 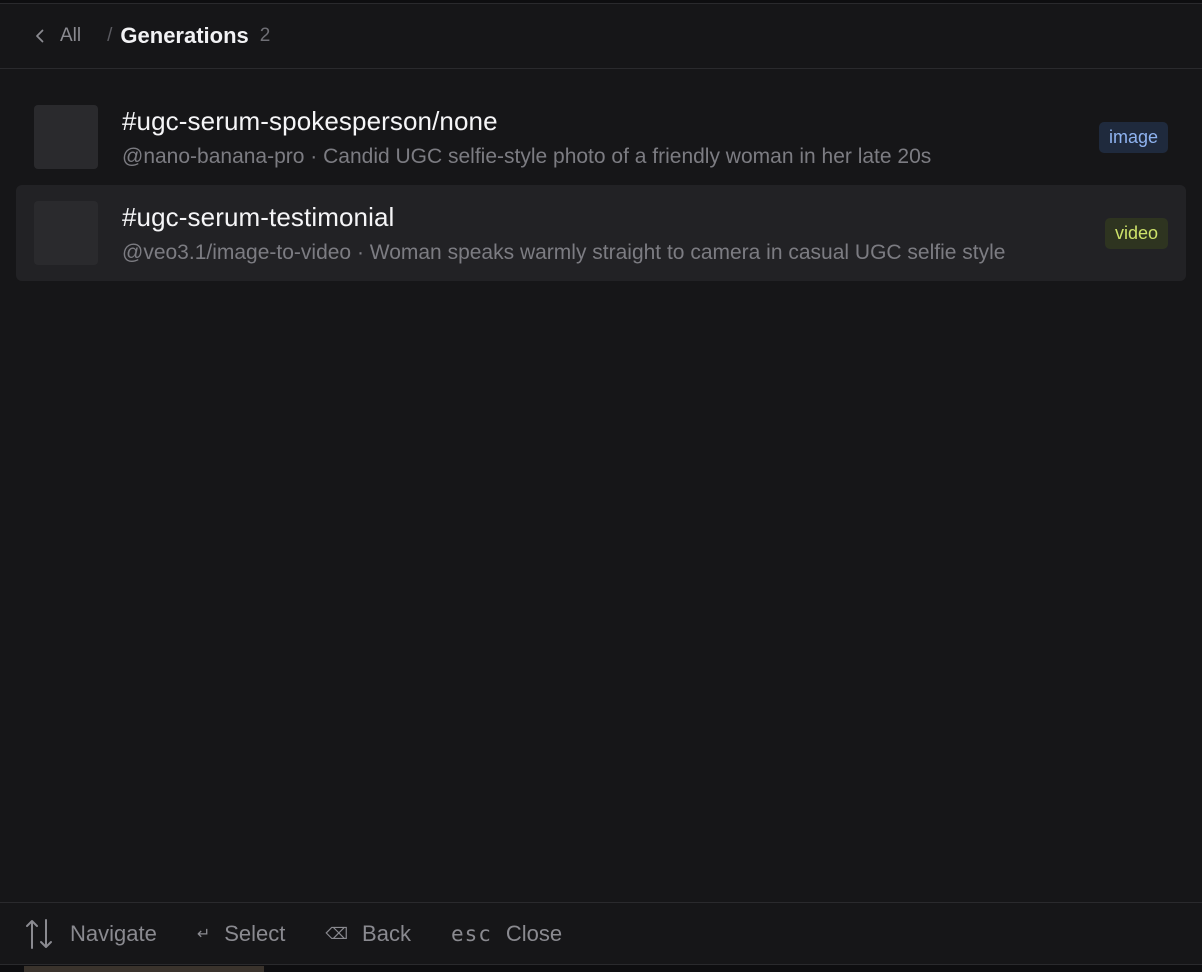 What do you see at coordinates (1136, 233) in the screenshot?
I see `type-badge: video` at bounding box center [1136, 233].